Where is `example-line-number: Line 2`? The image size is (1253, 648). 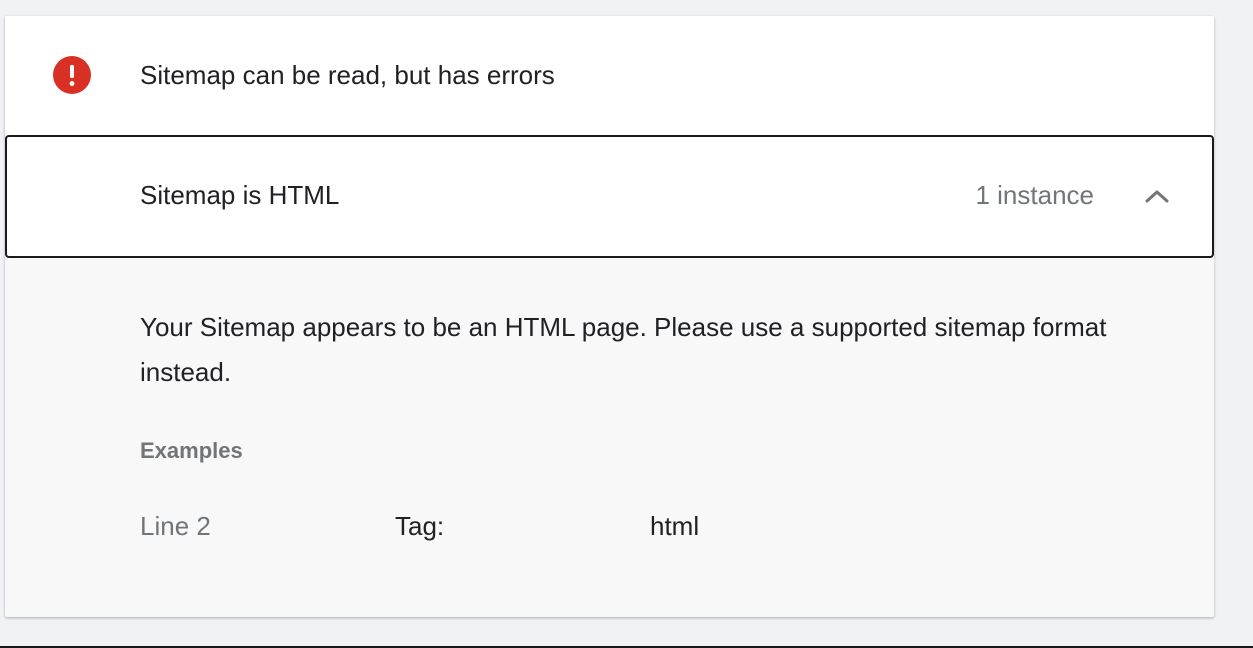 example-line-number: Line 2 is located at coordinates (175, 526).